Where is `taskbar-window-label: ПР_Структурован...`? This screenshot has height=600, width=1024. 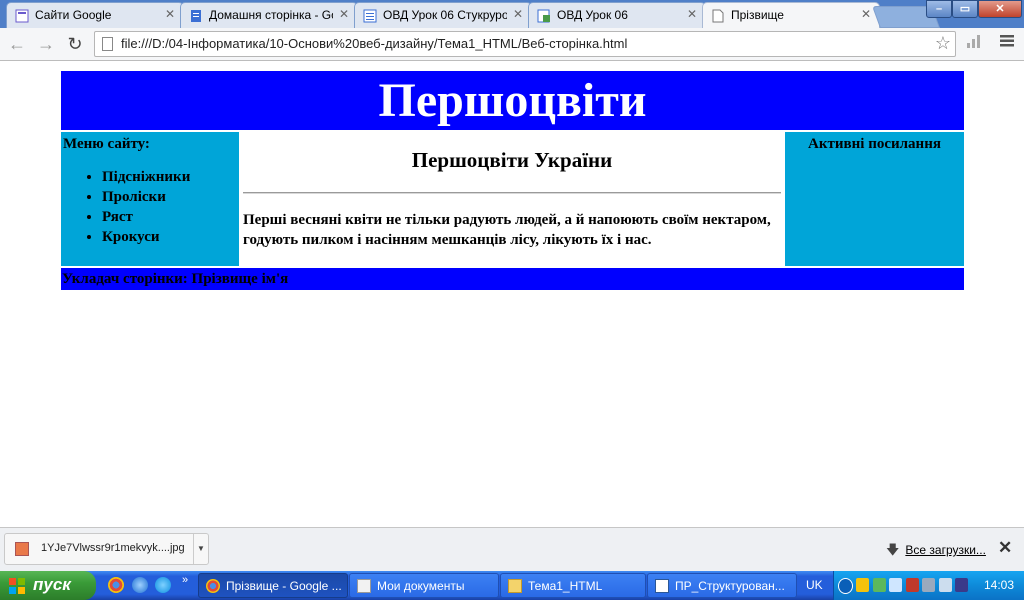 taskbar-window-label: ПР_Структурован... is located at coordinates (730, 586).